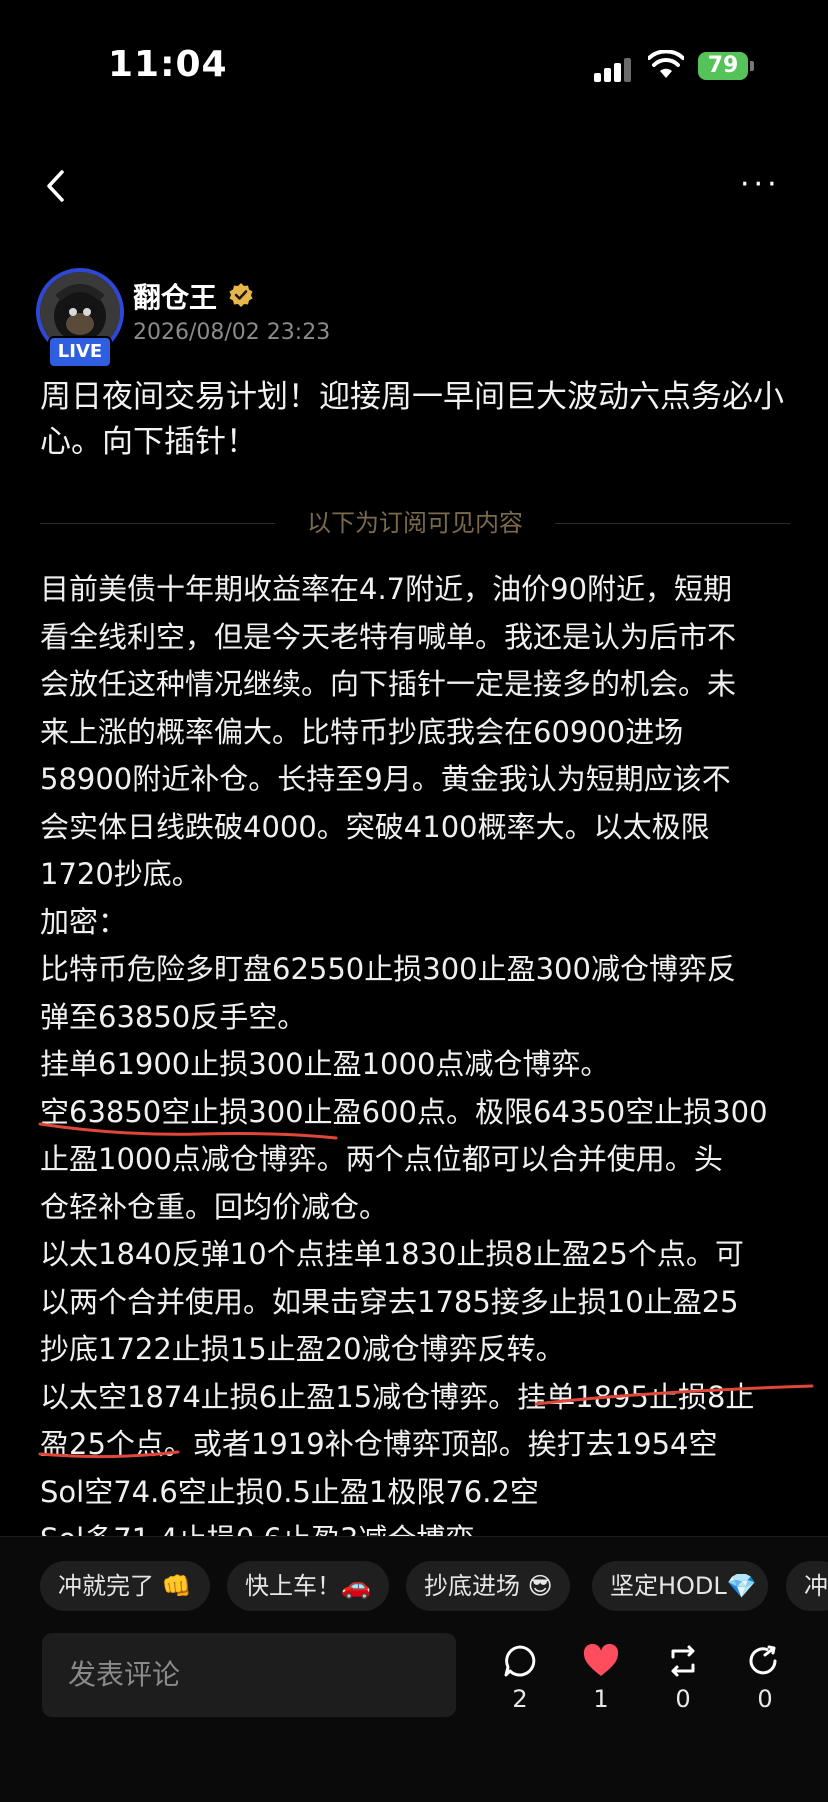  What do you see at coordinates (388, 636) in the screenshot?
I see `body-line: 看全线利空，但是今天老特有喊单。我还是认为后市不` at bounding box center [388, 636].